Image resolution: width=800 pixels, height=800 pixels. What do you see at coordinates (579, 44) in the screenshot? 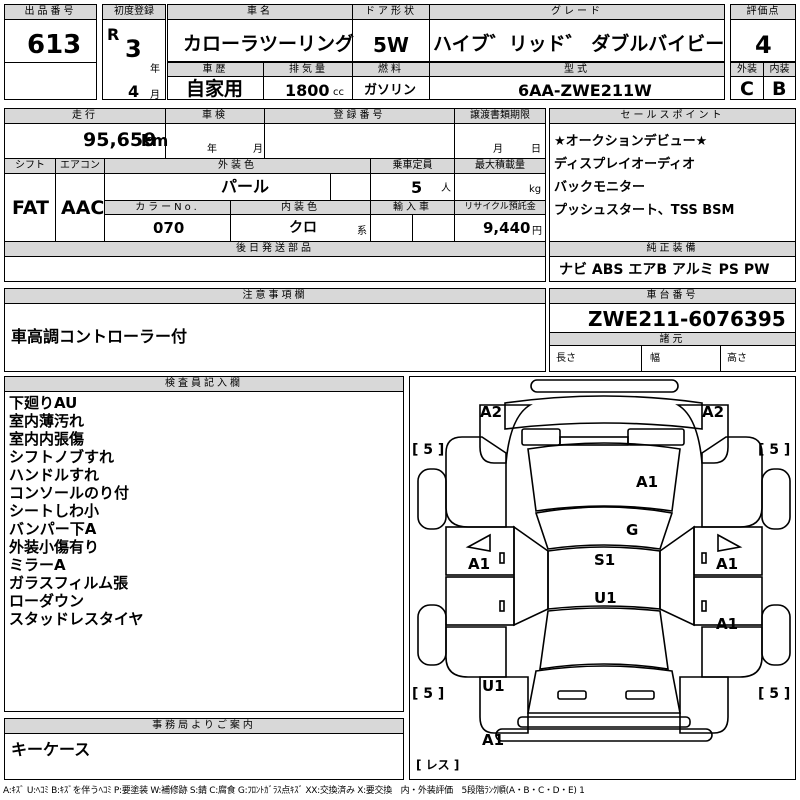
I see `grade: ハイブ゛リッド゛ ダブルバイビー` at bounding box center [579, 44].